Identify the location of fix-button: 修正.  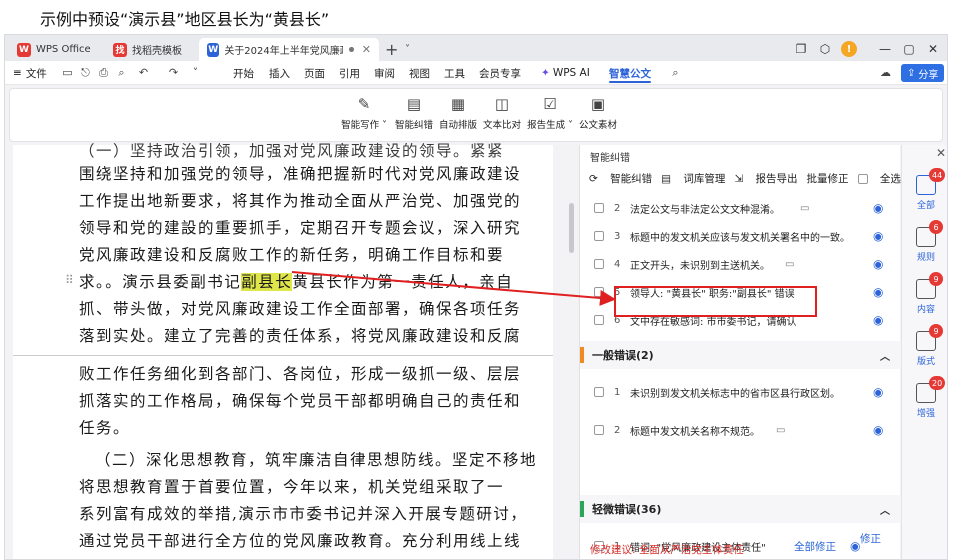
(870, 538).